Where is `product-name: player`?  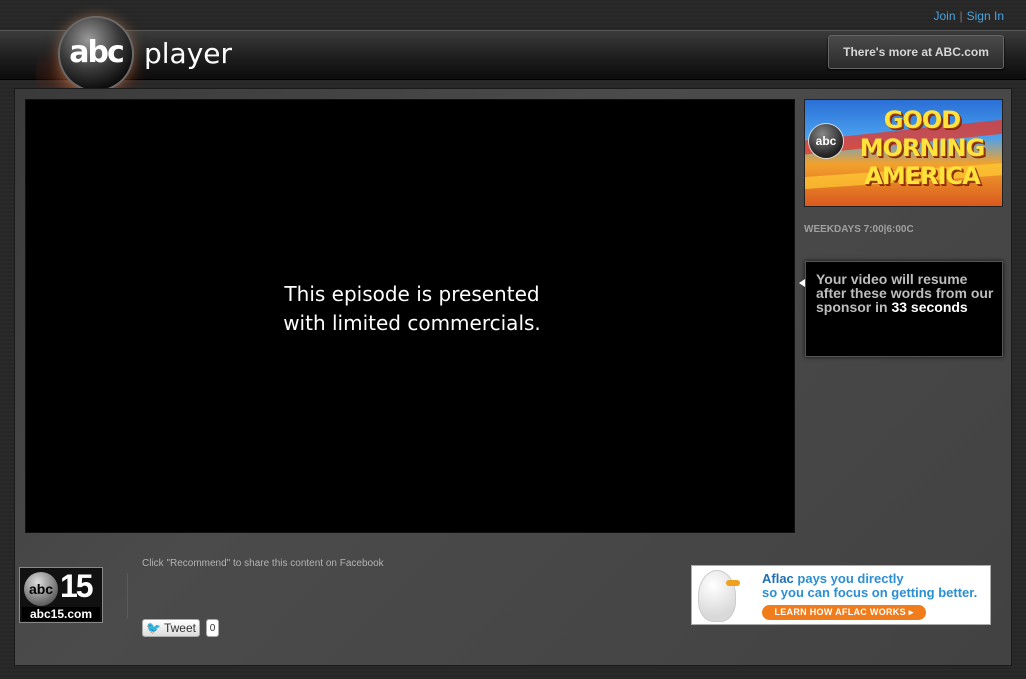 product-name: player is located at coordinates (188, 53).